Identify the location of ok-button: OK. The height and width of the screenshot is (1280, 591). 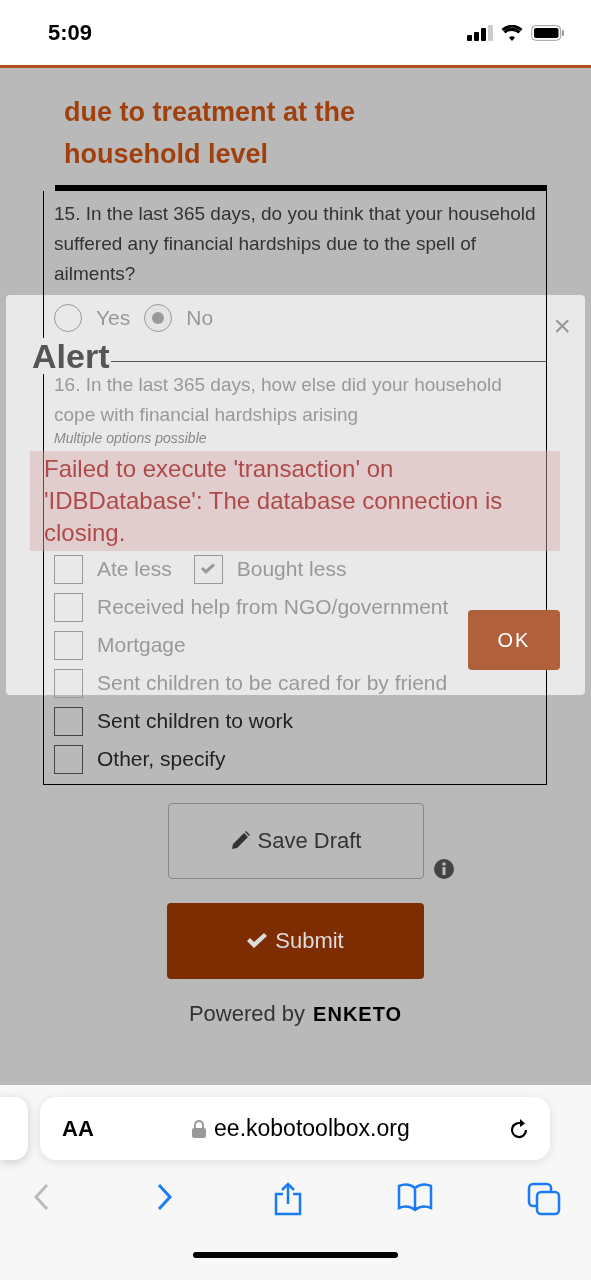
(514, 640).